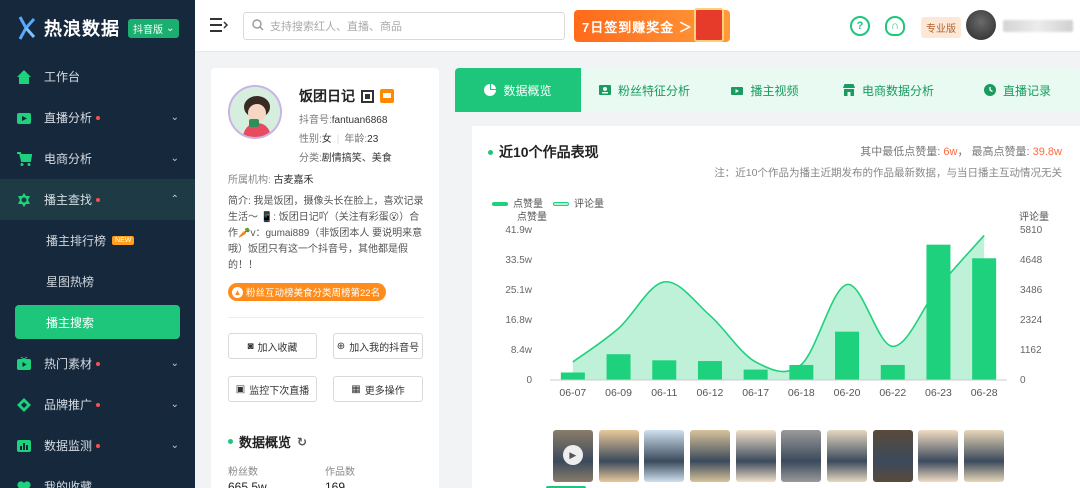  Describe the element at coordinates (258, 26) in the screenshot. I see `search-icon` at that location.